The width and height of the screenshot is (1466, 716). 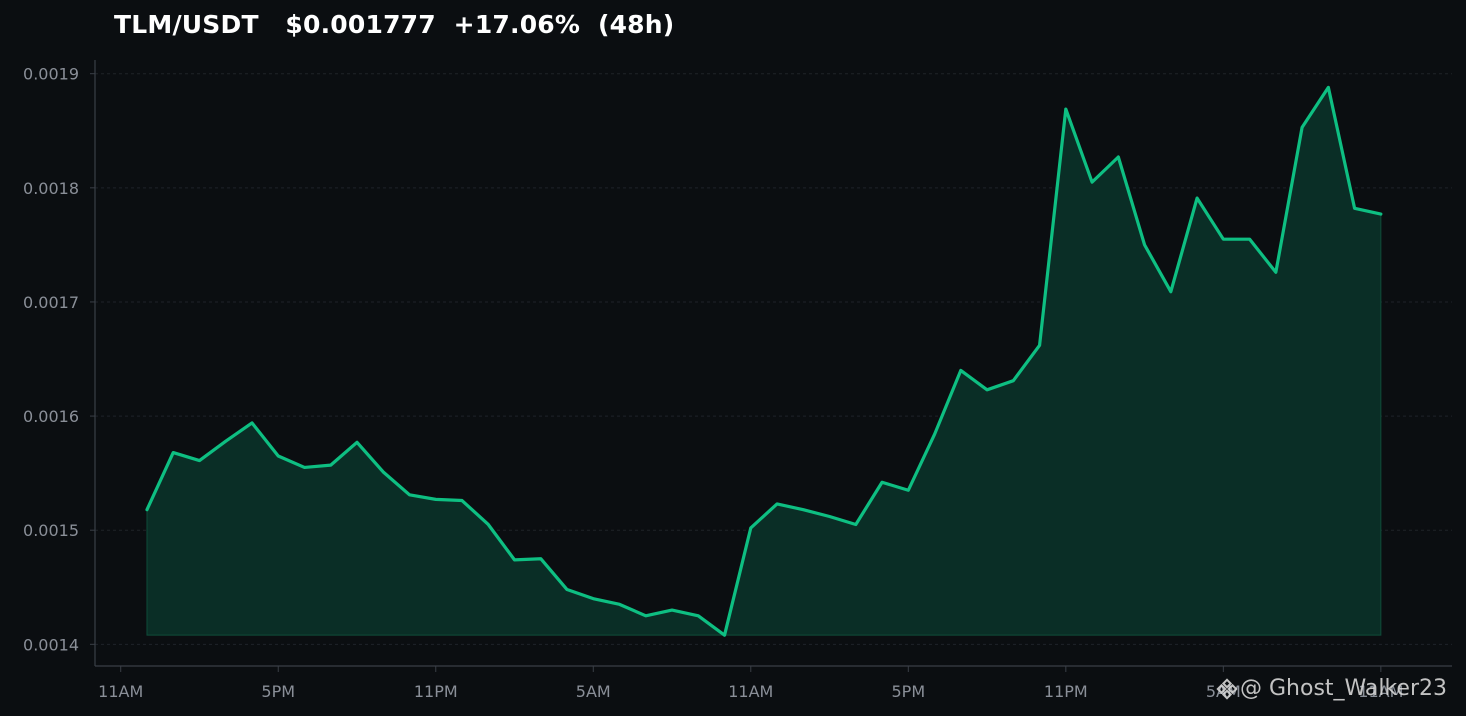 I want to click on watermark: @ Ghost_Walker23, so click(x=1331, y=688).